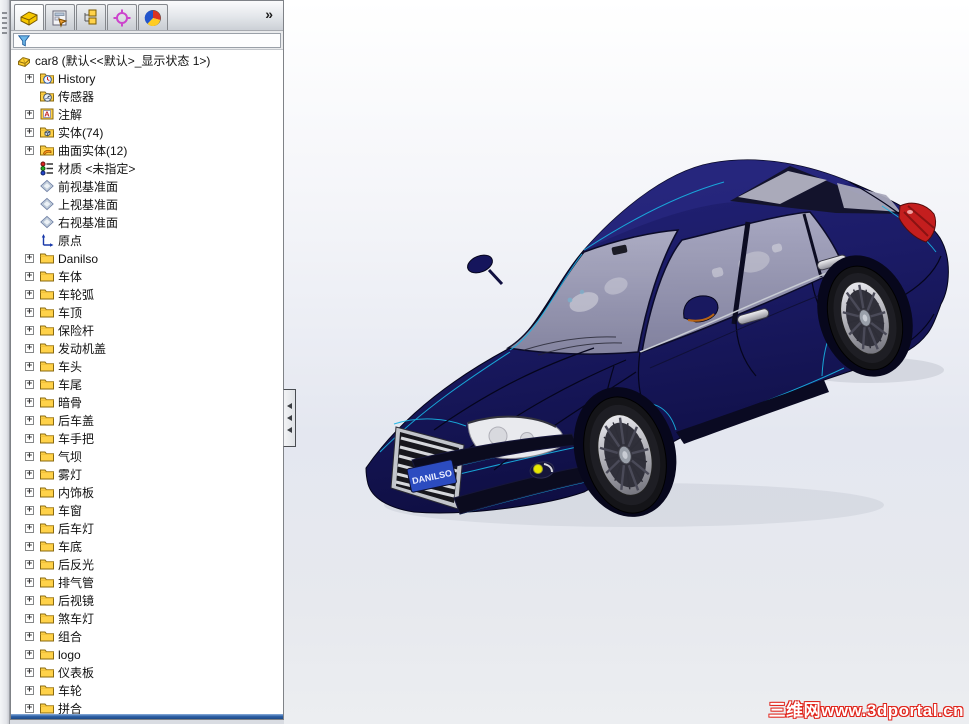  Describe the element at coordinates (147, 528) in the screenshot. I see `tree-item: + 后车灯` at that location.